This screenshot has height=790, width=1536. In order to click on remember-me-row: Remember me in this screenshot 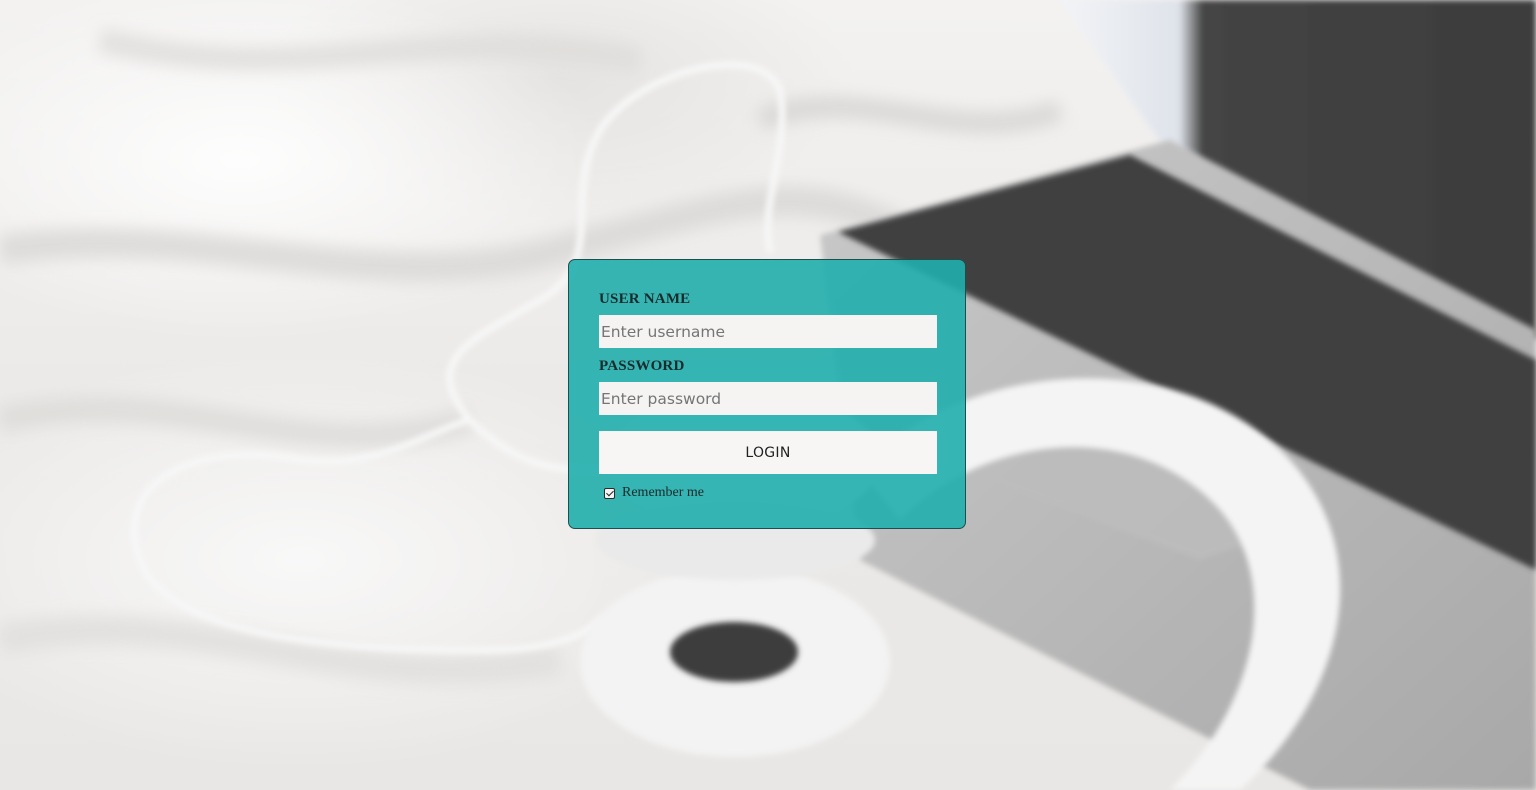, I will do `click(767, 493)`.